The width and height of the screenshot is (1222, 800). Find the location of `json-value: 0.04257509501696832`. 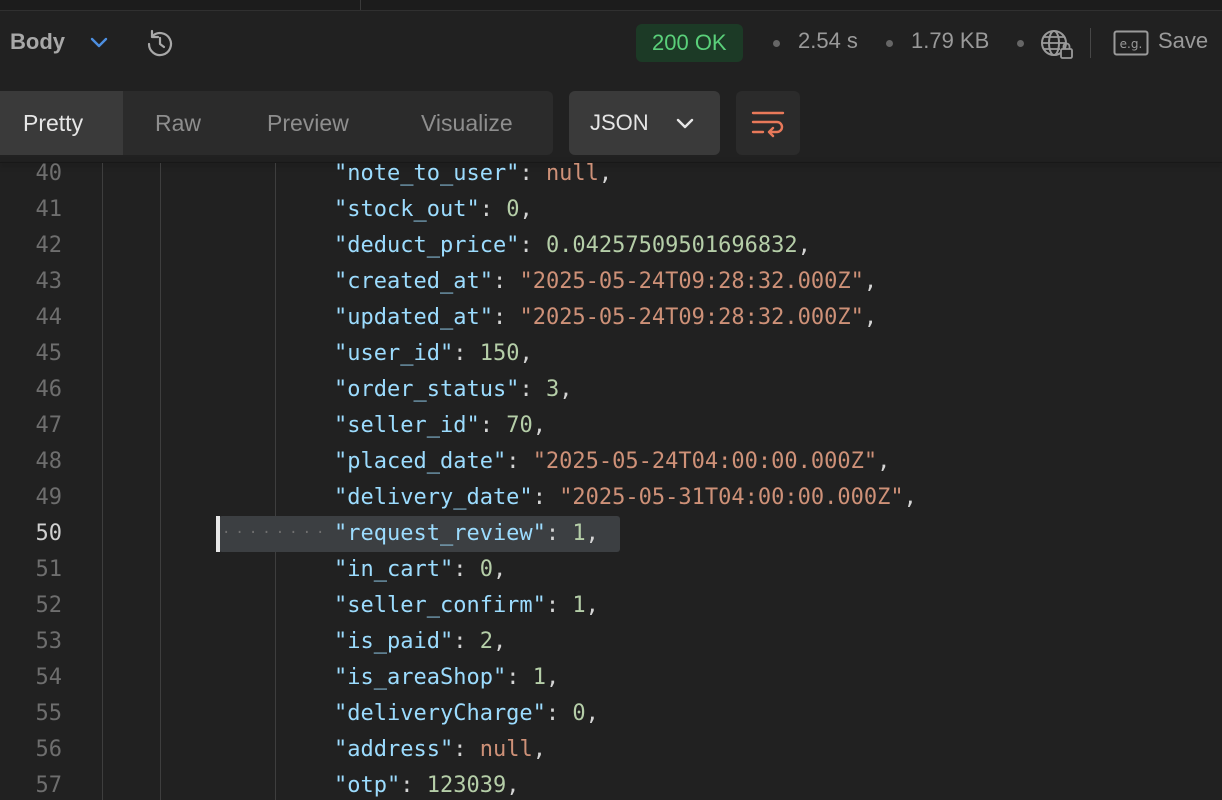

json-value: 0.04257509501696832 is located at coordinates (671, 245).